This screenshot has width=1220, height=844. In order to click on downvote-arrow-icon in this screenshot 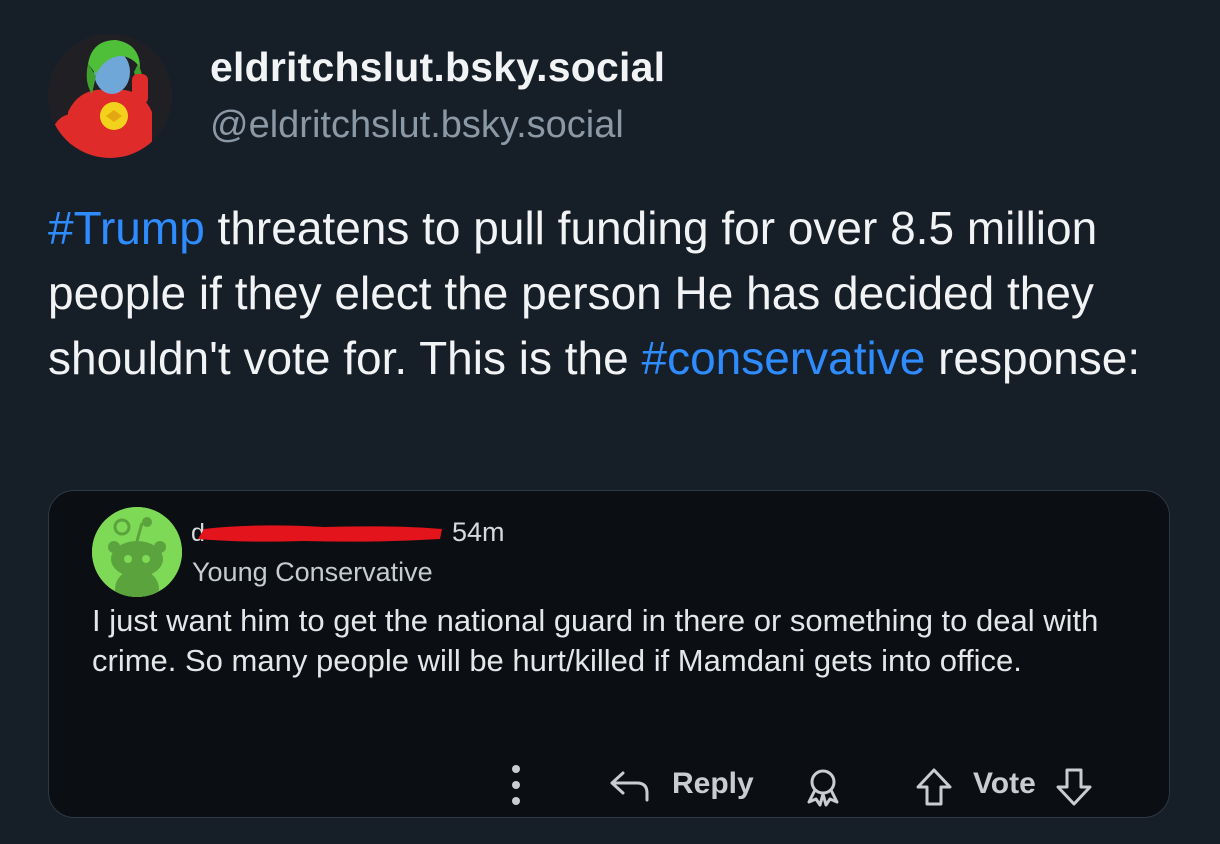, I will do `click(1074, 787)`.